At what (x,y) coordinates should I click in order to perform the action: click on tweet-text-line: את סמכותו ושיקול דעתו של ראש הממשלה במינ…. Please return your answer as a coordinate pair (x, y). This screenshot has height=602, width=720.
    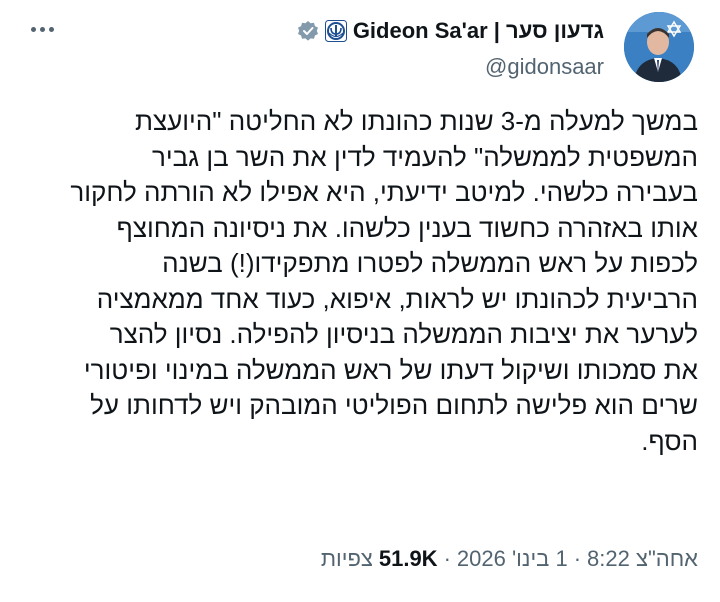
    Looking at the image, I should click on (390, 369).